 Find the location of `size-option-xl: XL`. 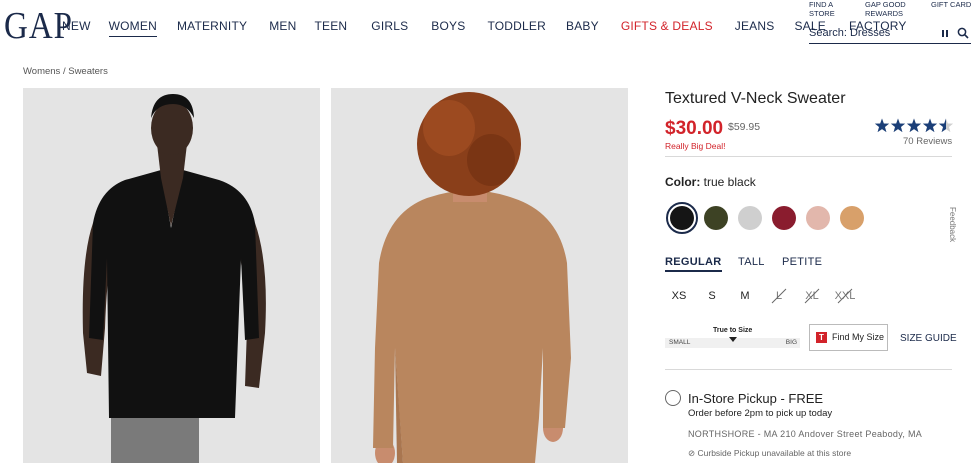

size-option-xl: XL is located at coordinates (812, 296).